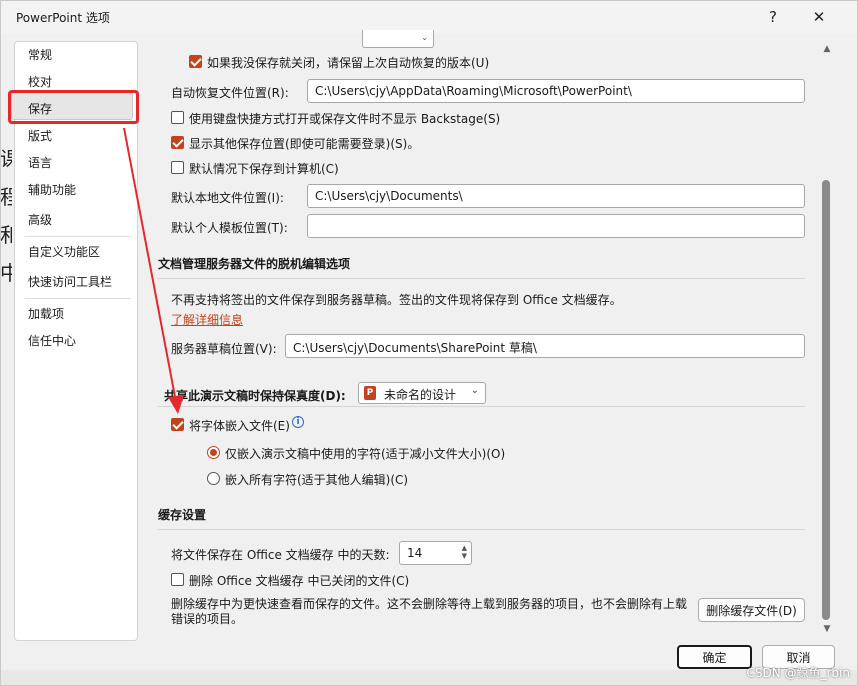 The height and width of the screenshot is (686, 858). Describe the element at coordinates (150, 265) in the screenshot. I see `annotation-arrow-line` at that location.